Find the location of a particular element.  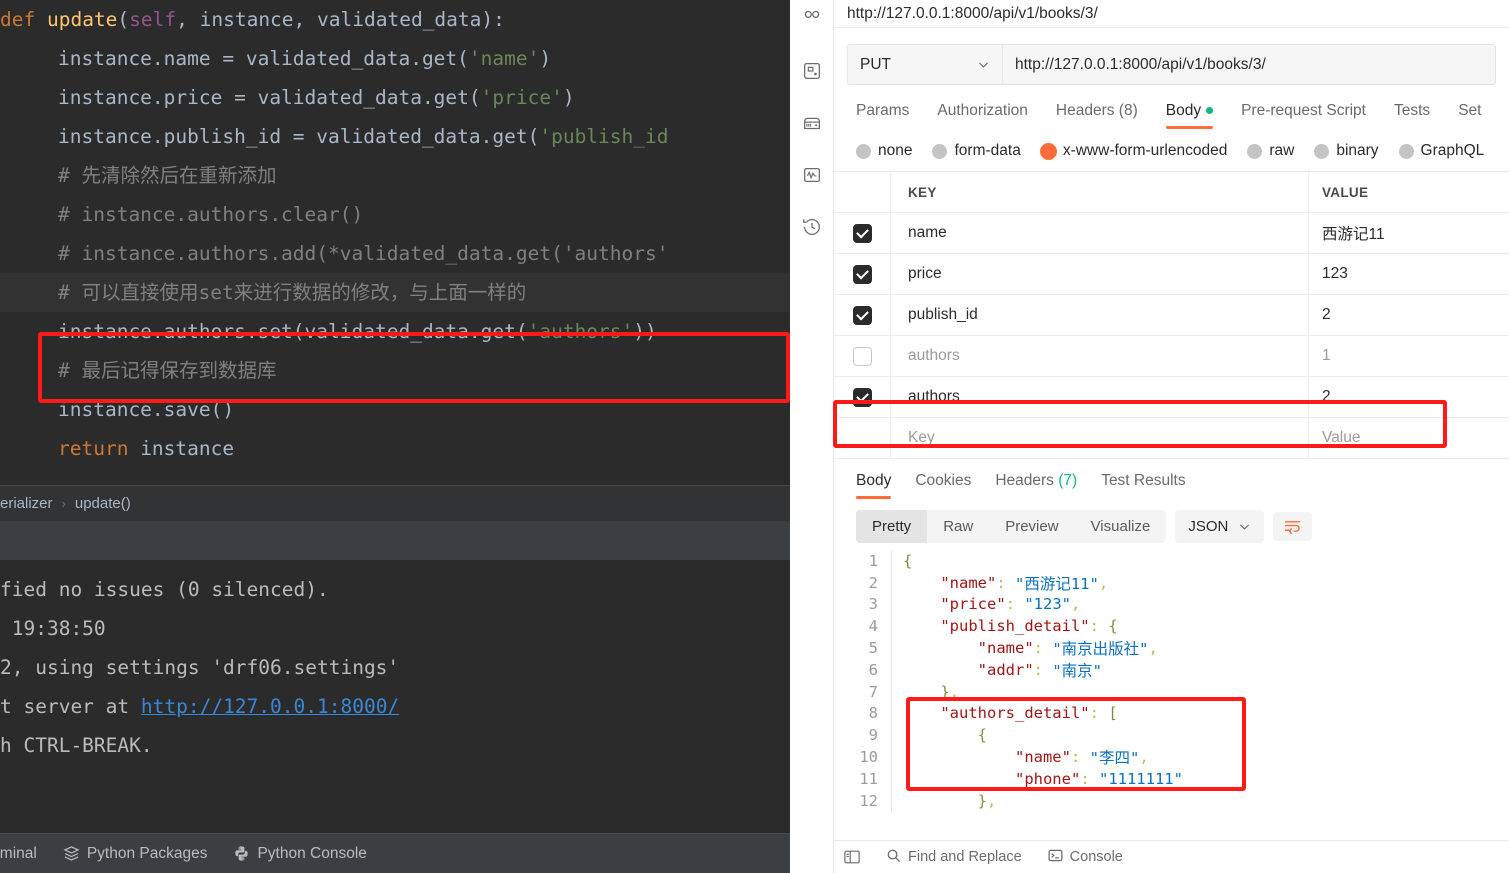

request-tab-body: Body is located at coordinates (1189, 115).